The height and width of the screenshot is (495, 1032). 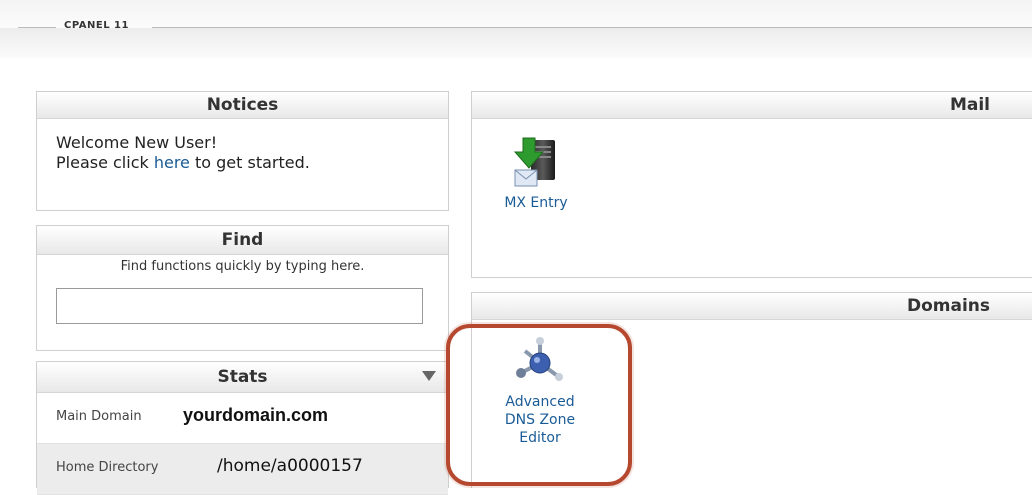 I want to click on domains-heading: Domains, so click(x=752, y=306).